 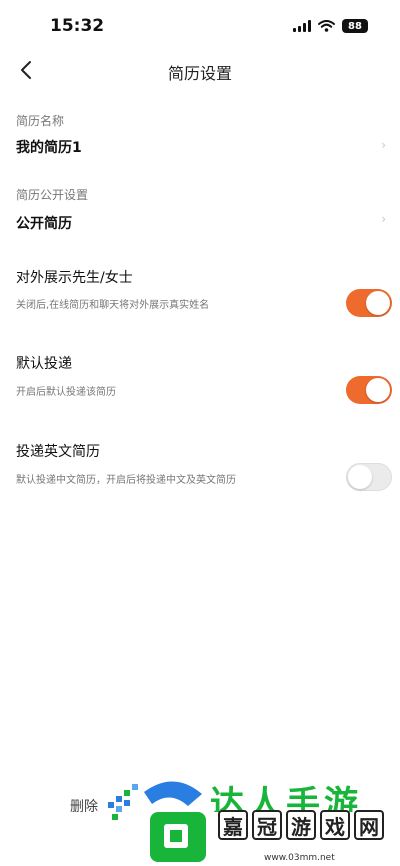 I want to click on resume-public-value: 公开简历, so click(x=44, y=224).